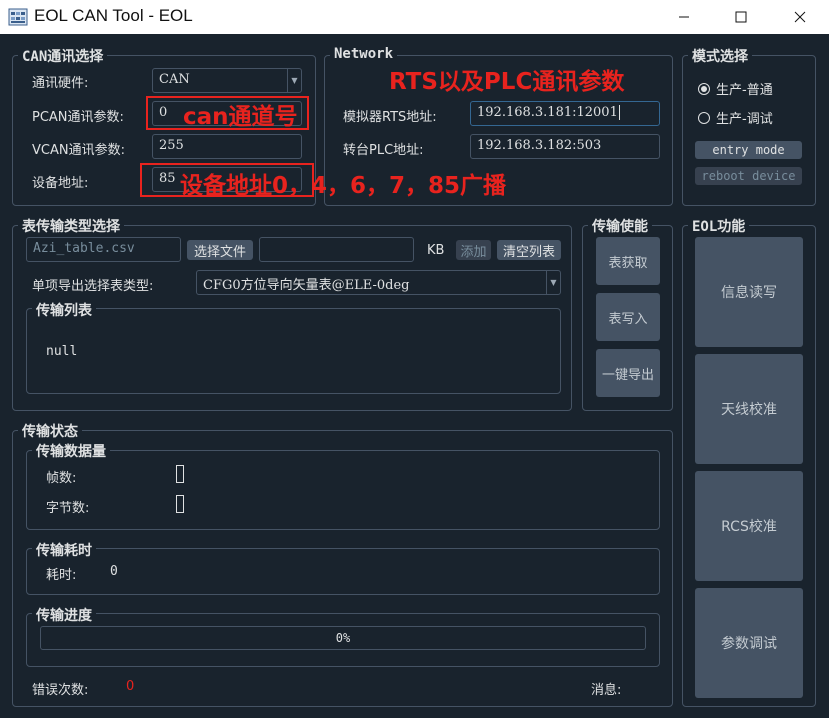  Describe the element at coordinates (364, 54) in the screenshot. I see `network-group-title: Network` at that location.